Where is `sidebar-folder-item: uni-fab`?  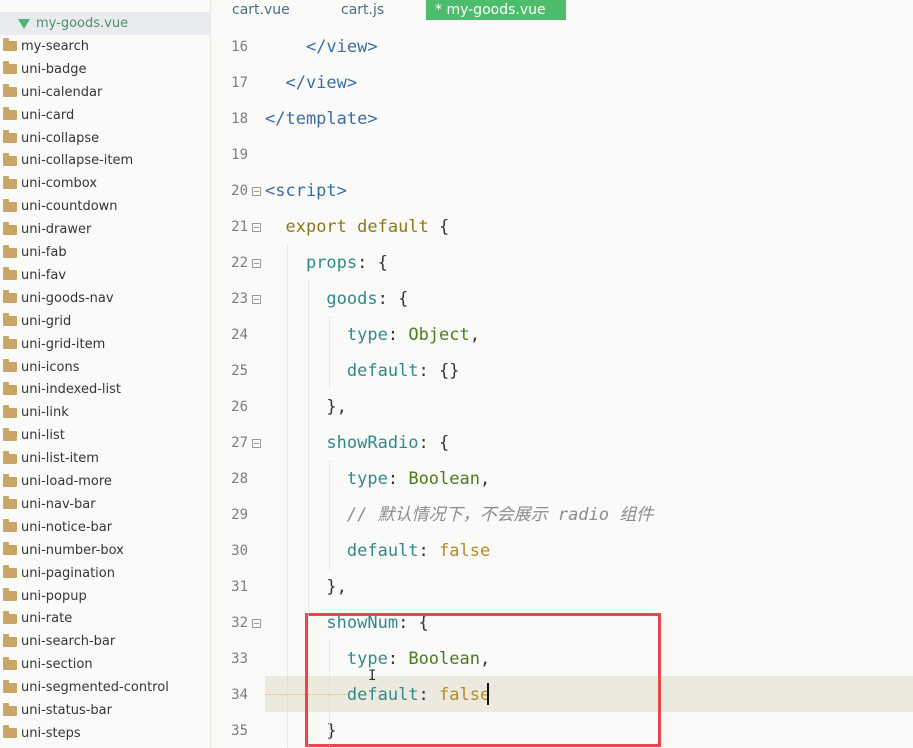
sidebar-folder-item: uni-fab is located at coordinates (105, 252).